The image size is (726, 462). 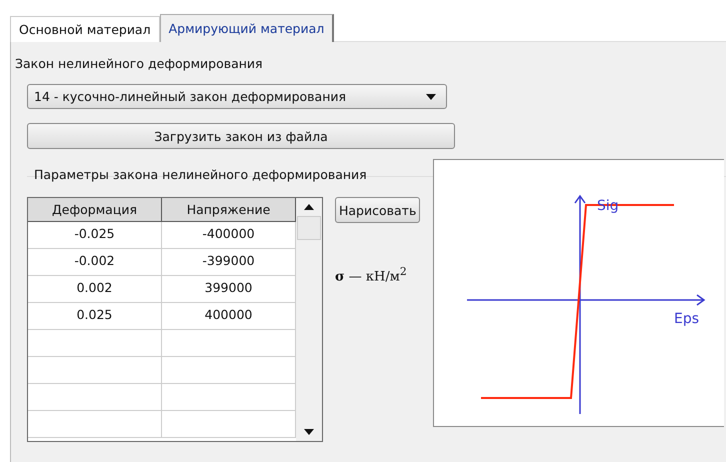 I want to click on draw-button: Нарисовать, so click(x=377, y=210).